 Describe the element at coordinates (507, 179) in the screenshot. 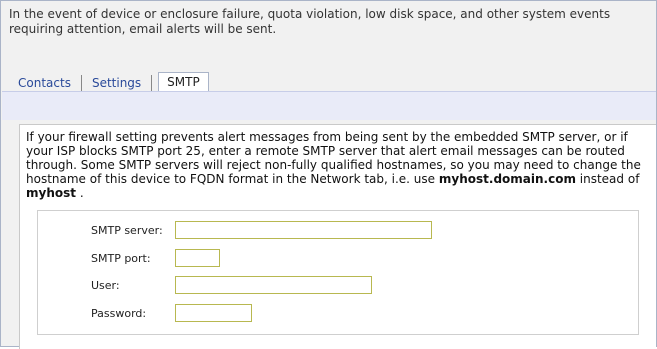

I see `example-fqdn: myhost.domain.com` at that location.